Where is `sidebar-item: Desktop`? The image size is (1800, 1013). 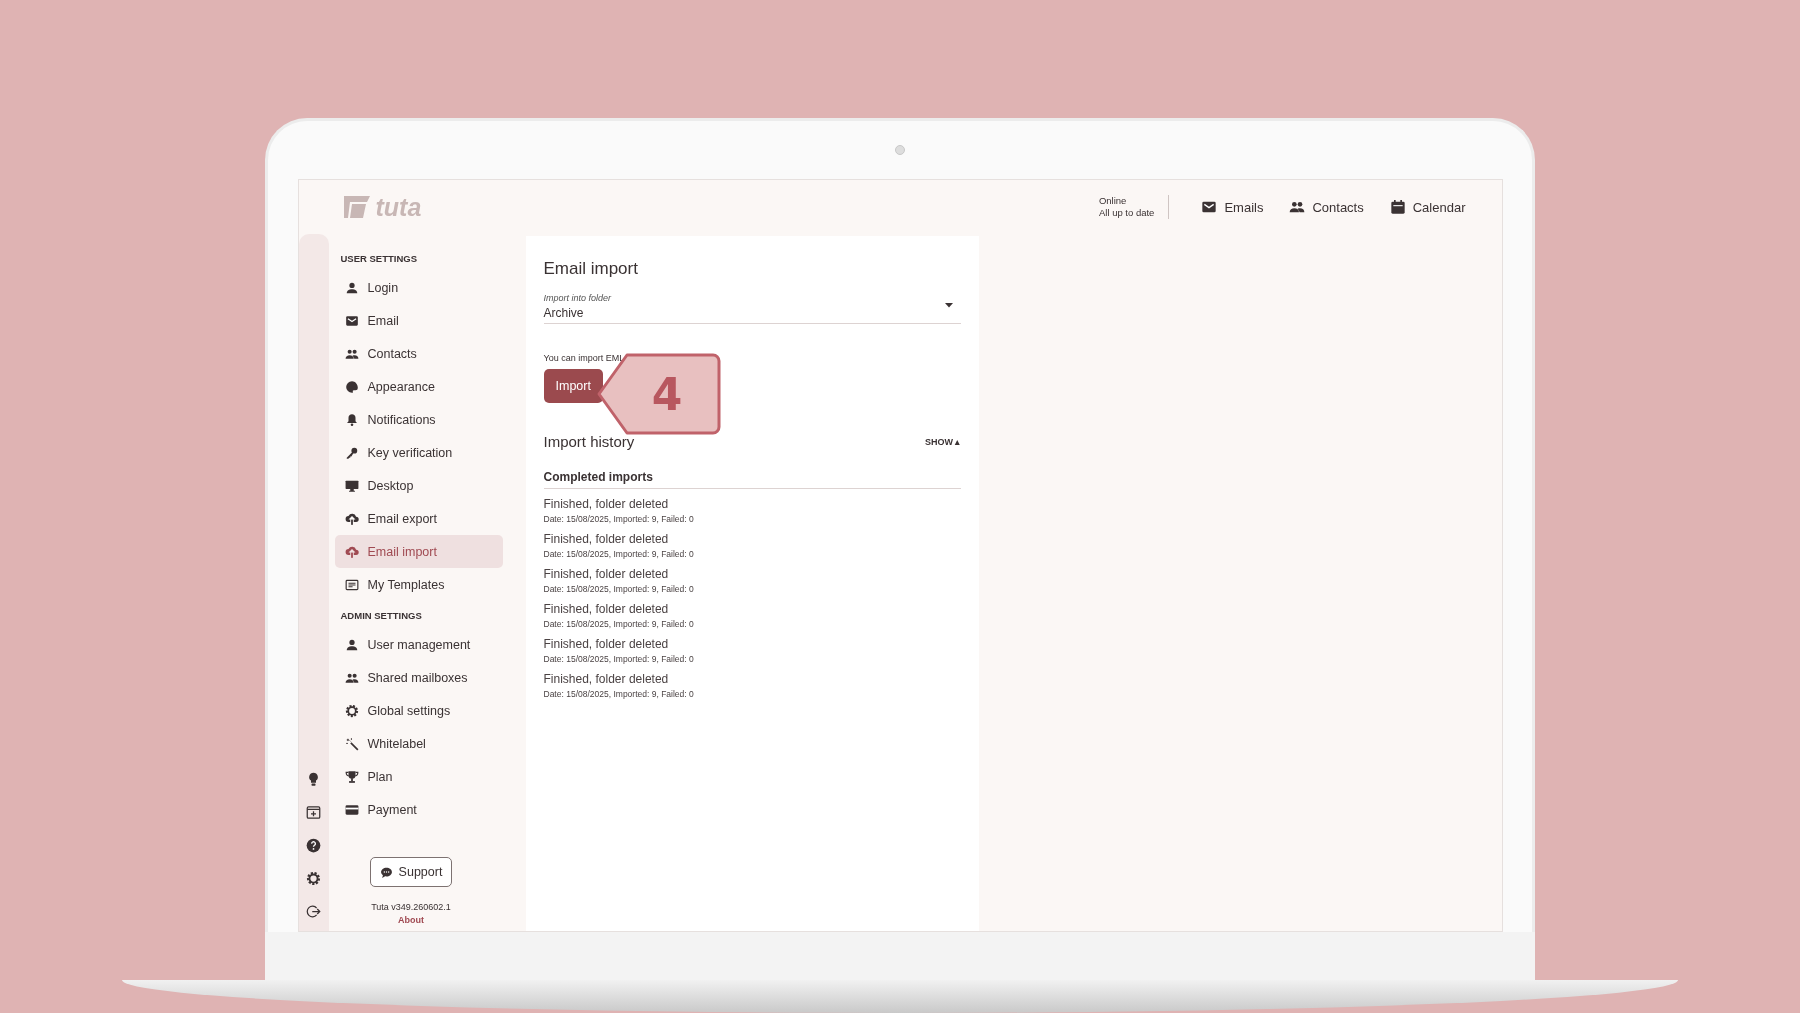 sidebar-item: Desktop is located at coordinates (418, 485).